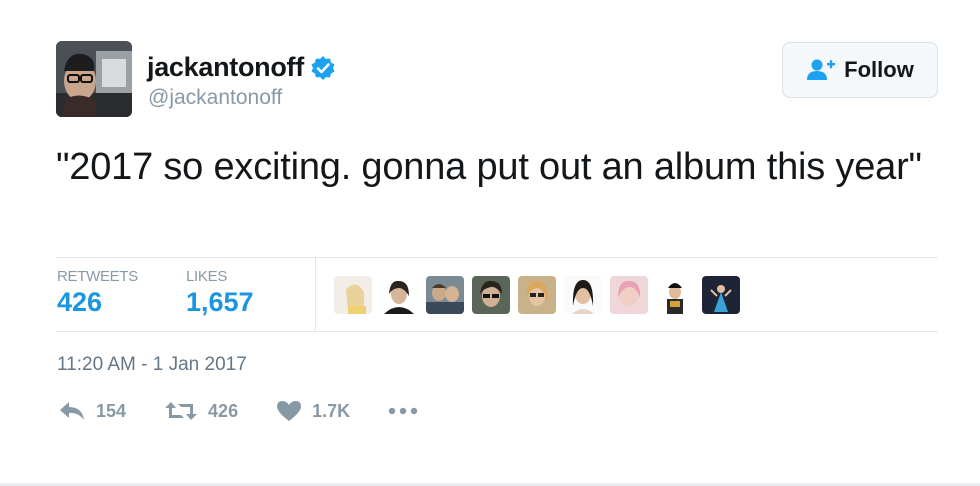  Describe the element at coordinates (821, 70) in the screenshot. I see `add-user-icon` at that location.